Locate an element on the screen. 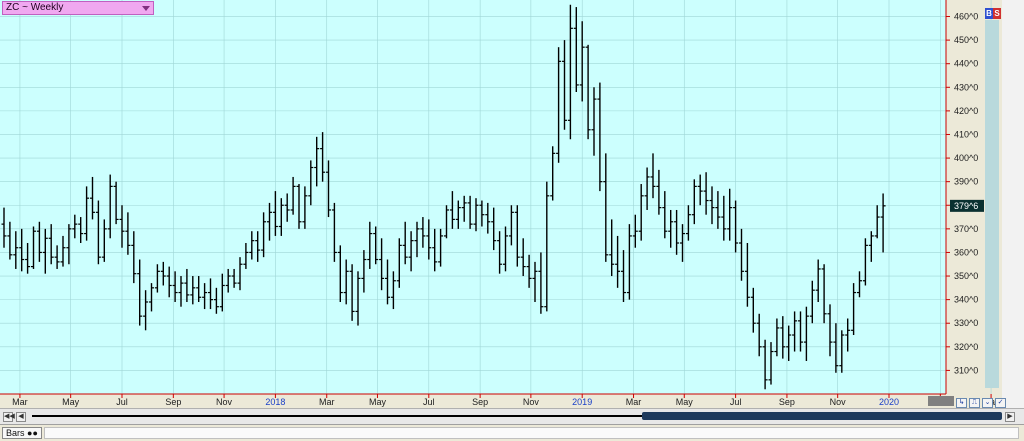 The height and width of the screenshot is (441, 1024). y-tick-label: 420^0 is located at coordinates (966, 111).